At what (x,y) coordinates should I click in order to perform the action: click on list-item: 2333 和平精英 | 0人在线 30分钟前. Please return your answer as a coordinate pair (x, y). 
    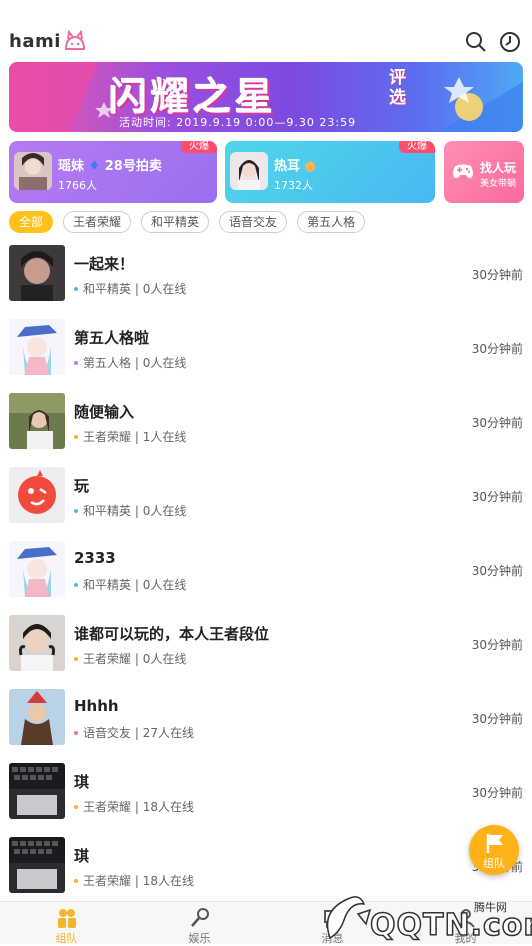
    Looking at the image, I should click on (266, 577).